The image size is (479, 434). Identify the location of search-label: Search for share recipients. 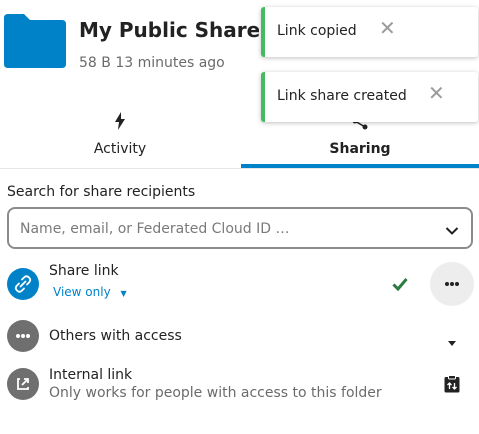
(101, 192).